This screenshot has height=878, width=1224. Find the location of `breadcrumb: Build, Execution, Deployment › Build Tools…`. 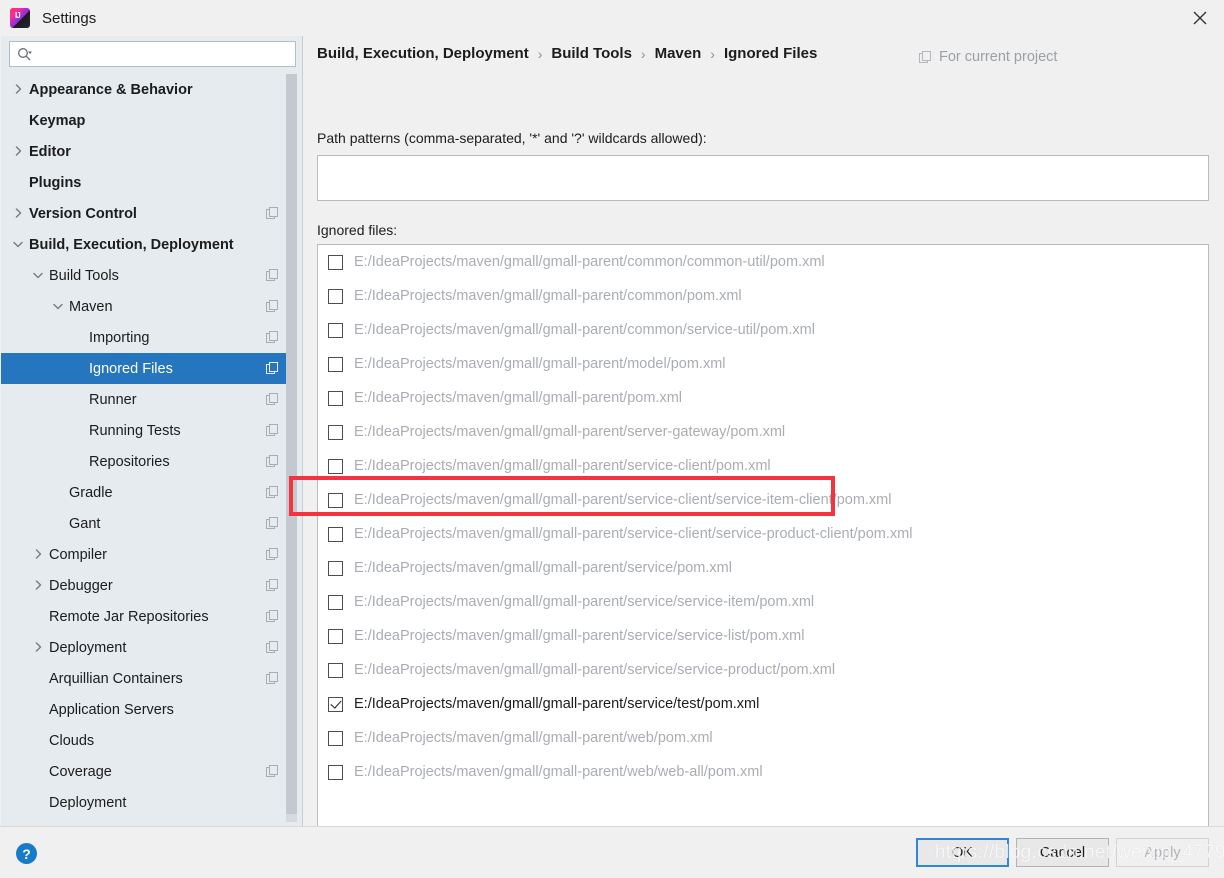

breadcrumb: Build, Execution, Deployment › Build Tools… is located at coordinates (567, 53).